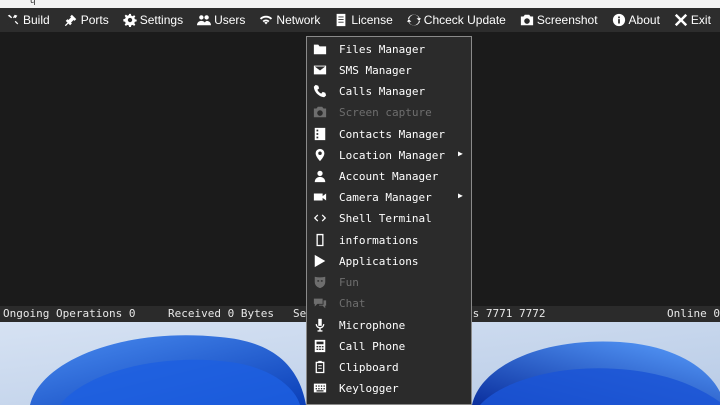  Describe the element at coordinates (320, 367) in the screenshot. I see `clipboard-icon` at that location.